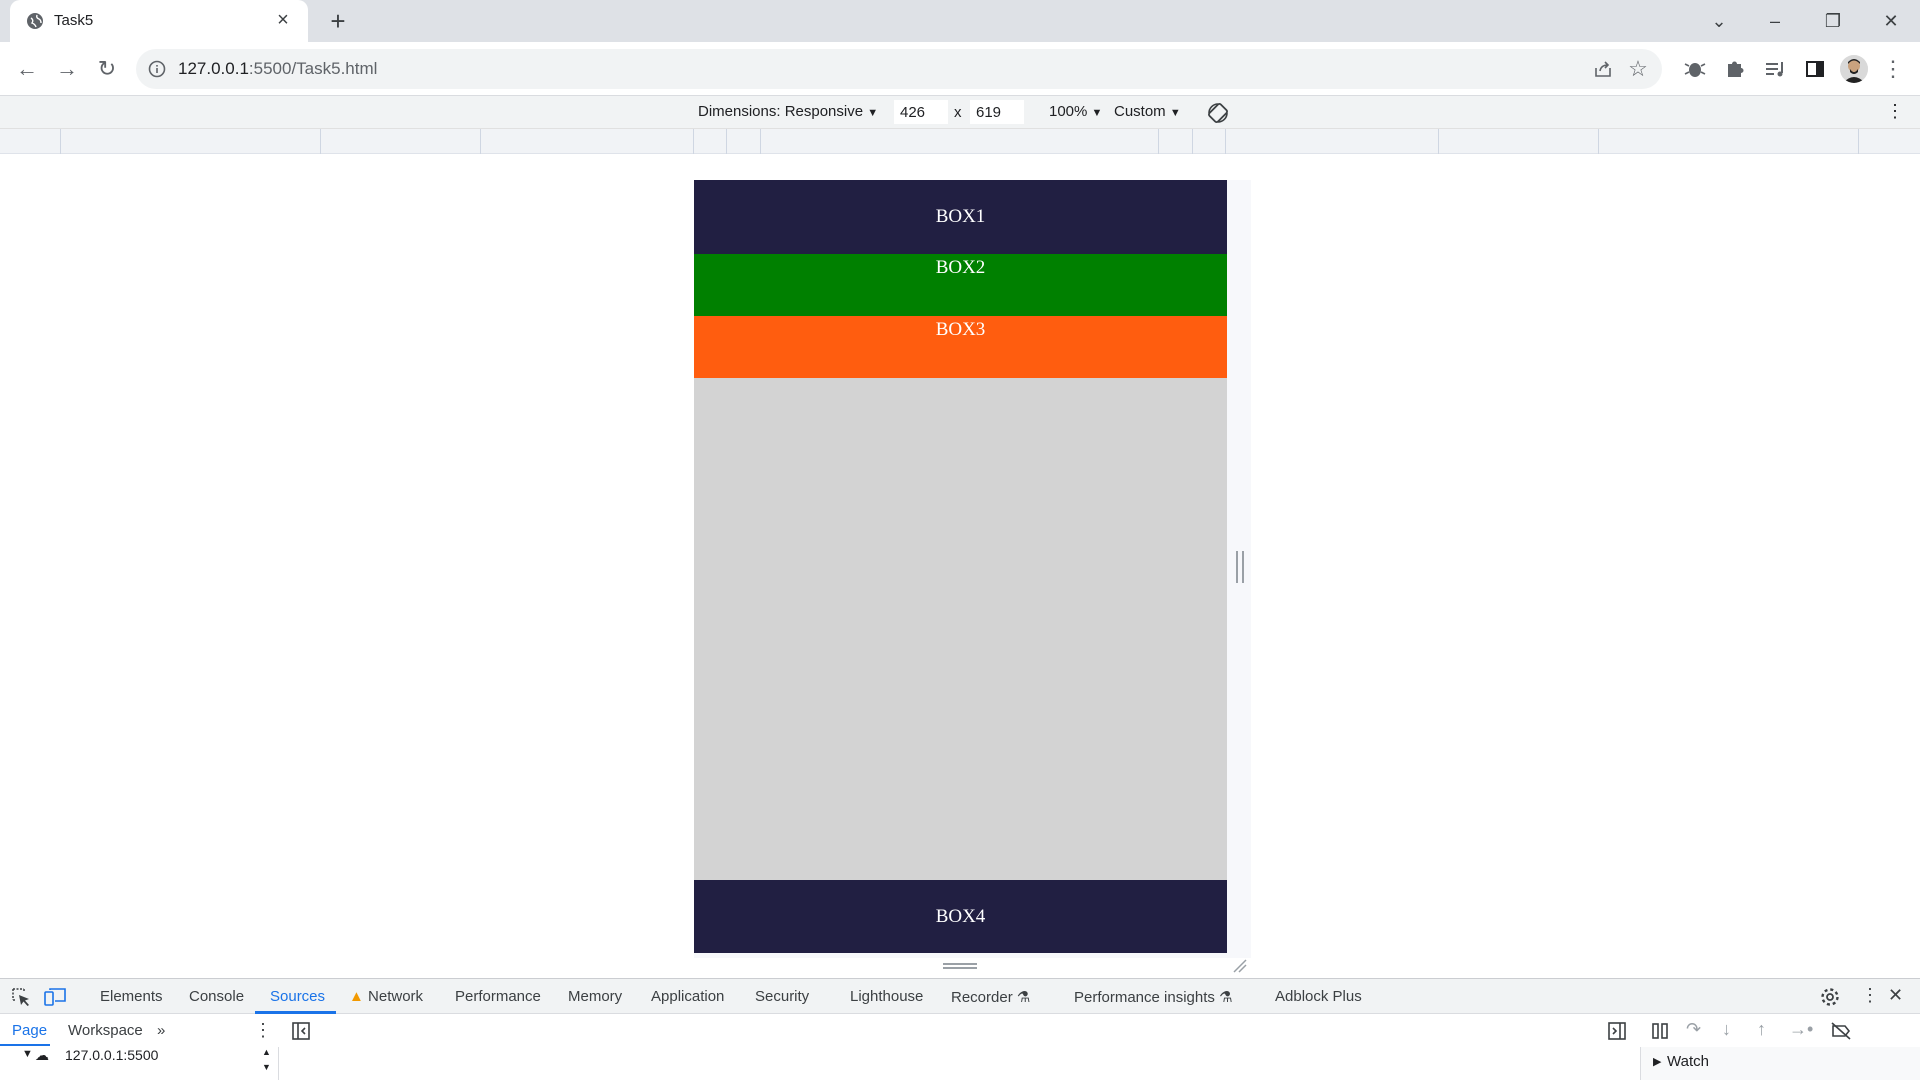 The image size is (1920, 1080). I want to click on file-tree: ▼ ☁ 127.0.0.1:5500 ▲ ▼, so click(140, 1063).